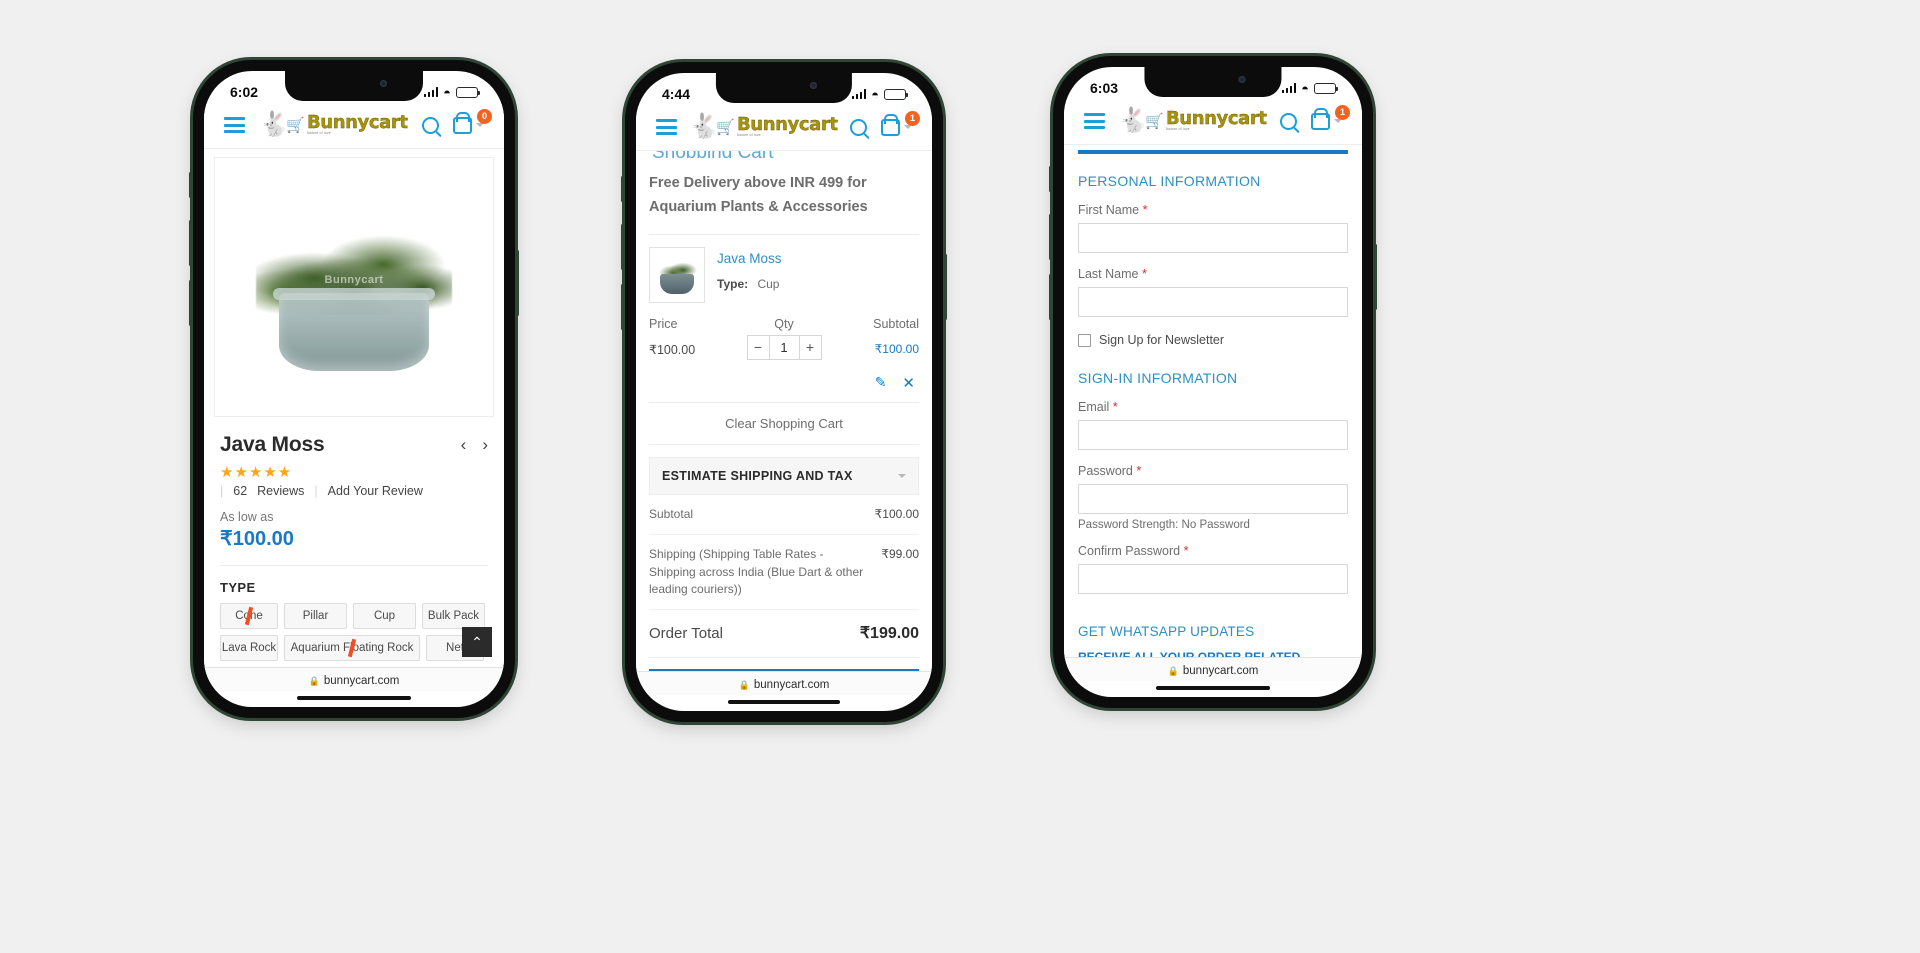  I want to click on first-name-field, so click(1213, 238).